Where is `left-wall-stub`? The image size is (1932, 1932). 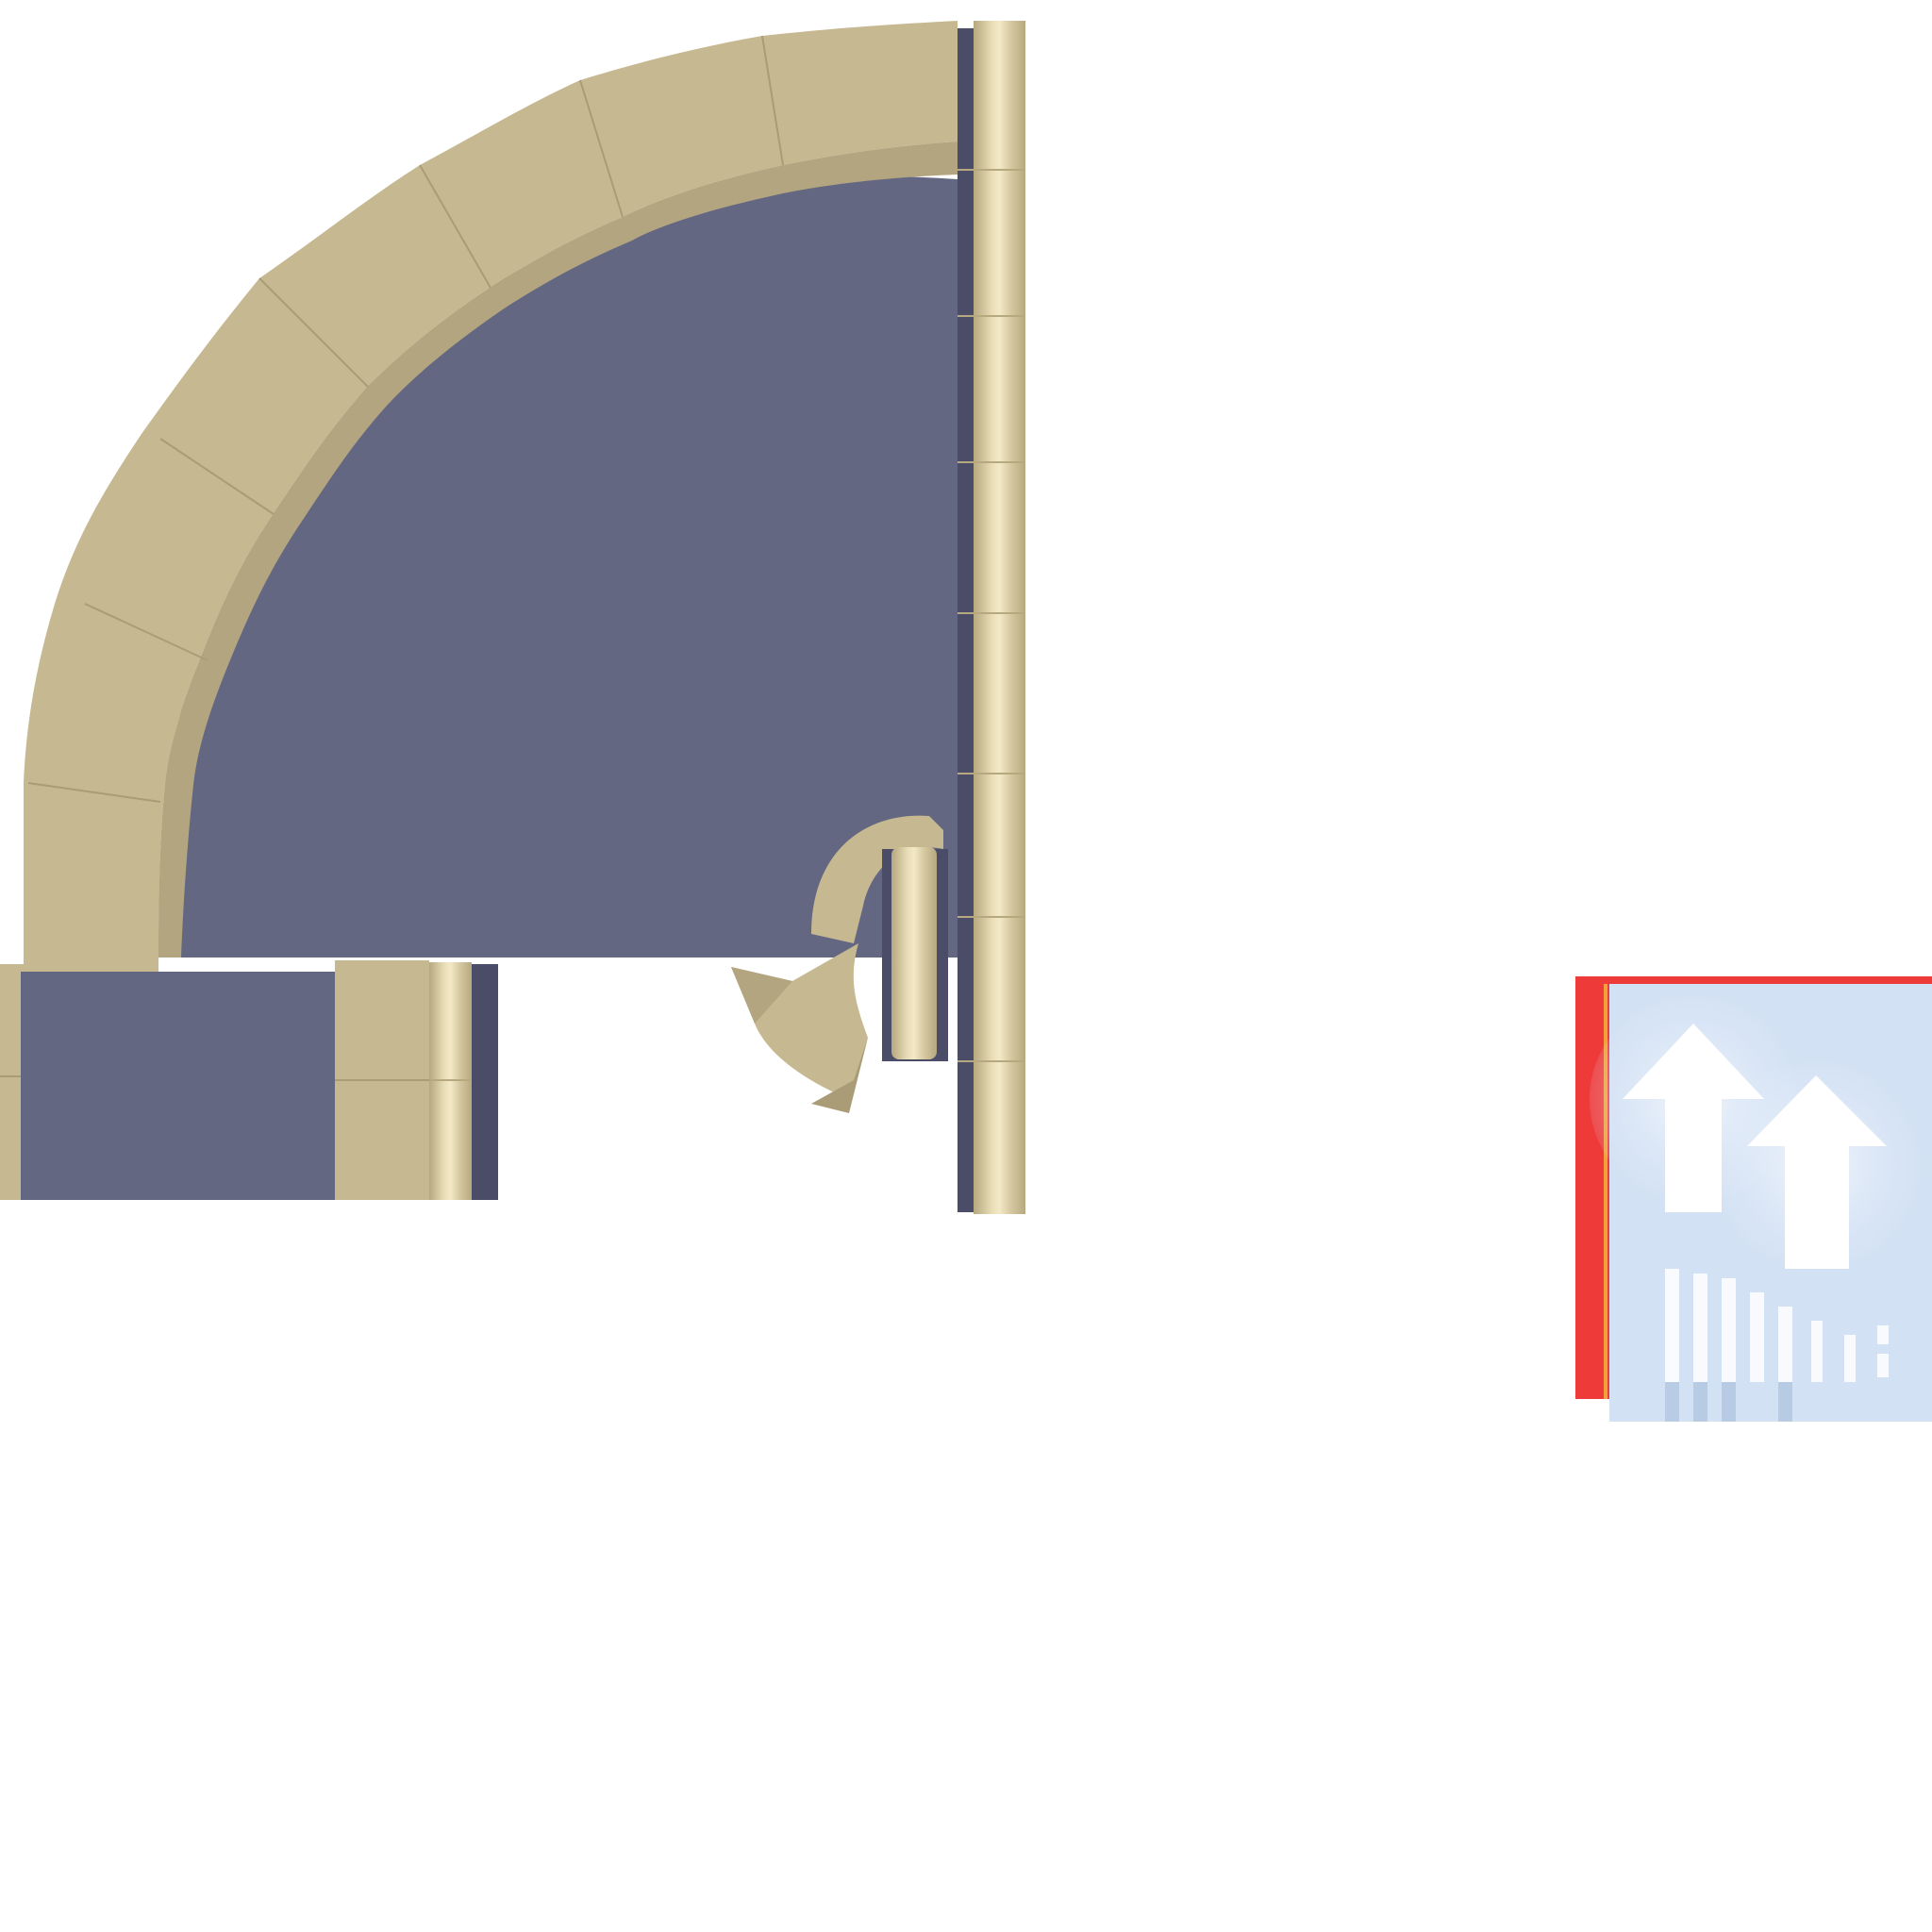 left-wall-stub is located at coordinates (12, 1082).